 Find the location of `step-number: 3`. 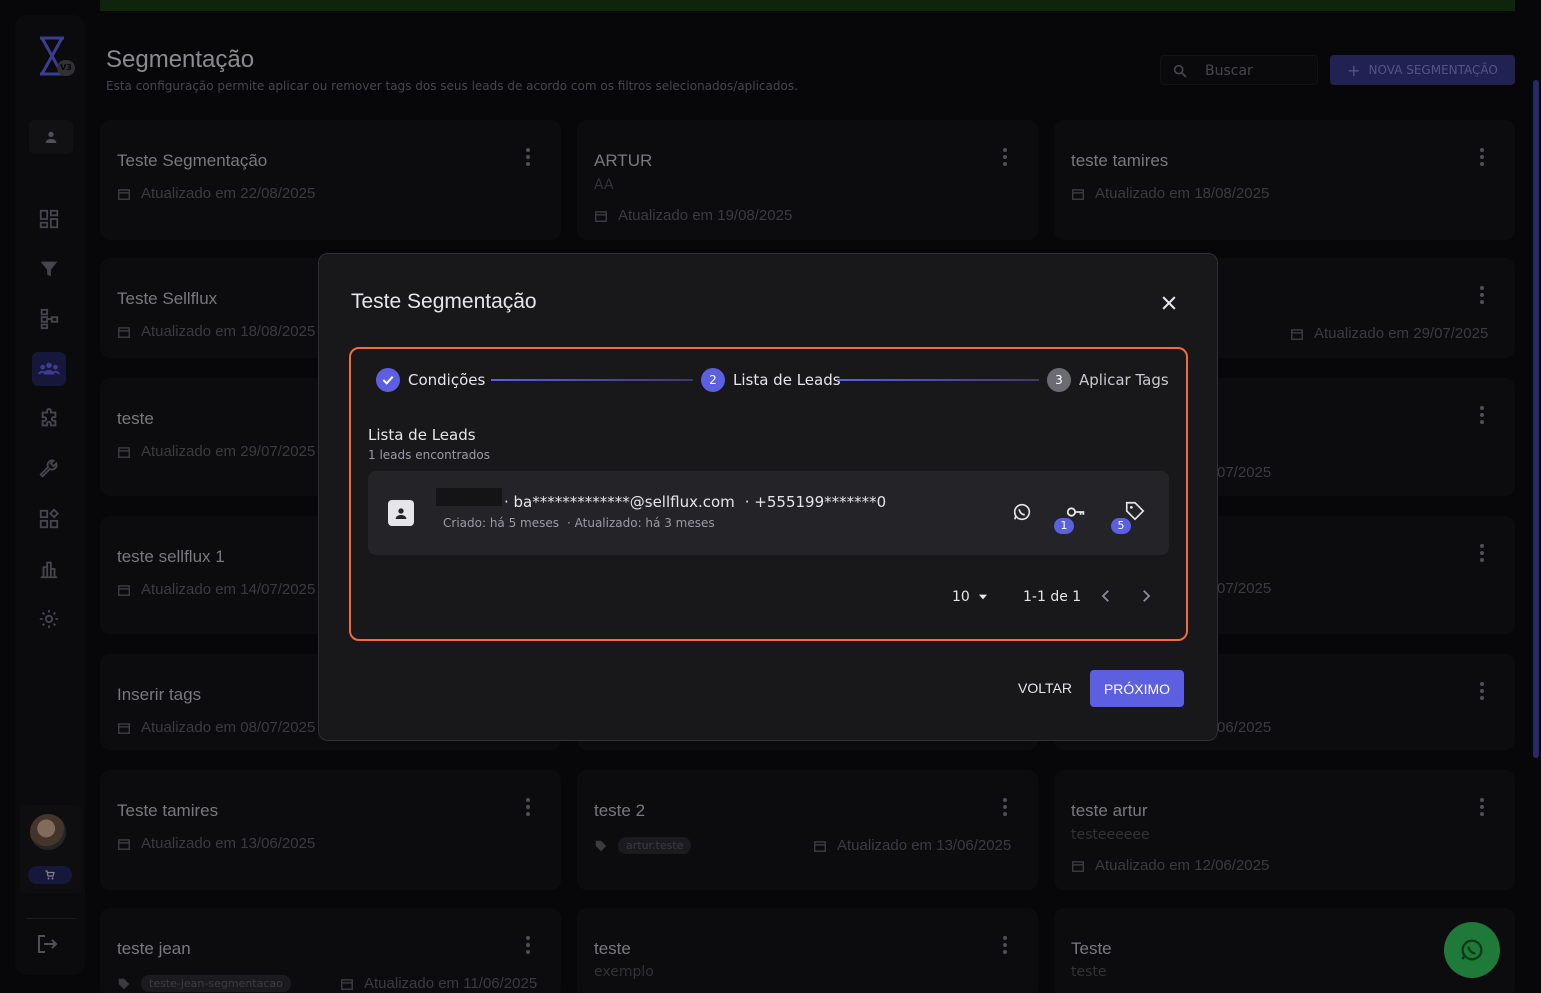

step-number: 3 is located at coordinates (1059, 380).